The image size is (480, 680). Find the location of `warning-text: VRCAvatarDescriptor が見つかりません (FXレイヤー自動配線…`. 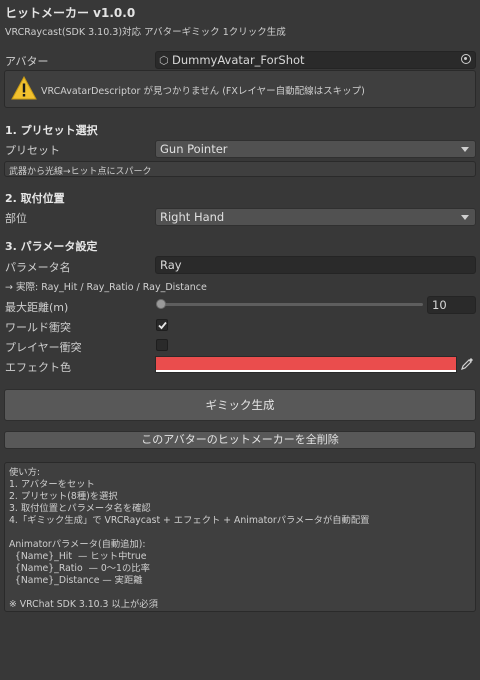

warning-text: VRCAvatarDescriptor が見つかりません (FXレイヤー自動配線… is located at coordinates (203, 91).